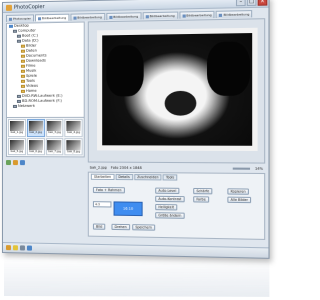 The height and width of the screenshot is (300, 320). What do you see at coordinates (262, 3) in the screenshot?
I see `close-button: ×` at bounding box center [262, 3].